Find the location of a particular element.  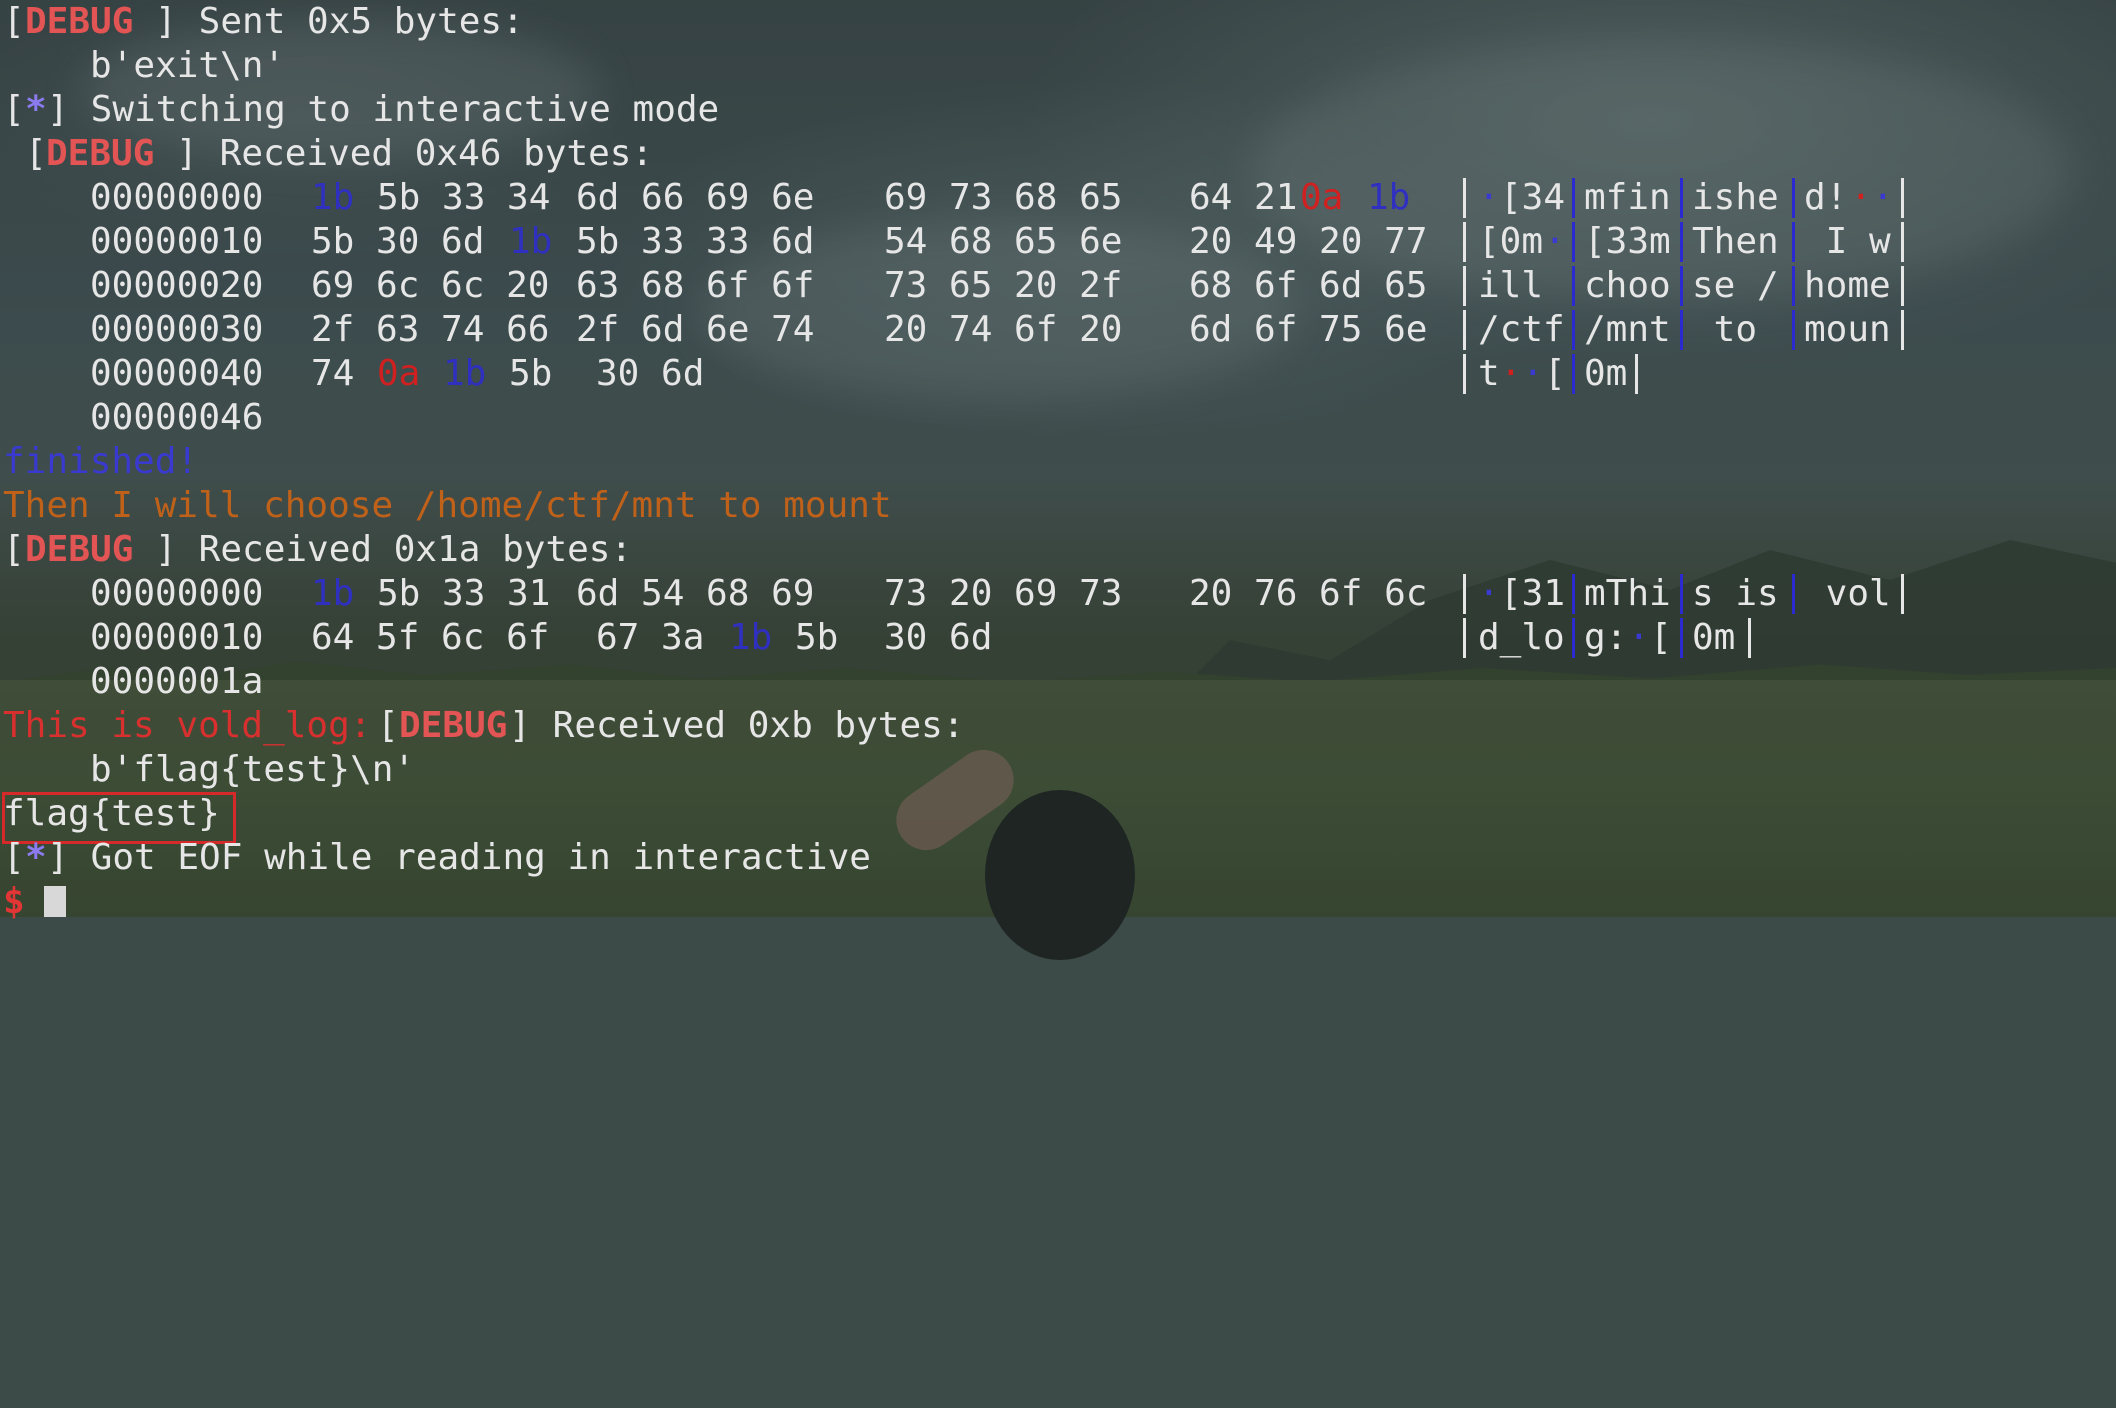

hex-bytes: 5b 33 33 6d is located at coordinates (695, 241).